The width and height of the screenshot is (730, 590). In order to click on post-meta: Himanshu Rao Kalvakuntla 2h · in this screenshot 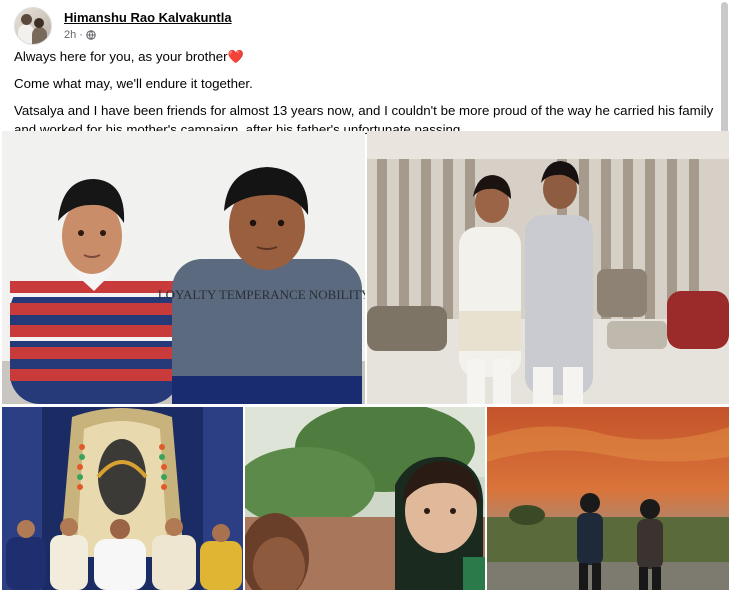, I will do `click(148, 26)`.